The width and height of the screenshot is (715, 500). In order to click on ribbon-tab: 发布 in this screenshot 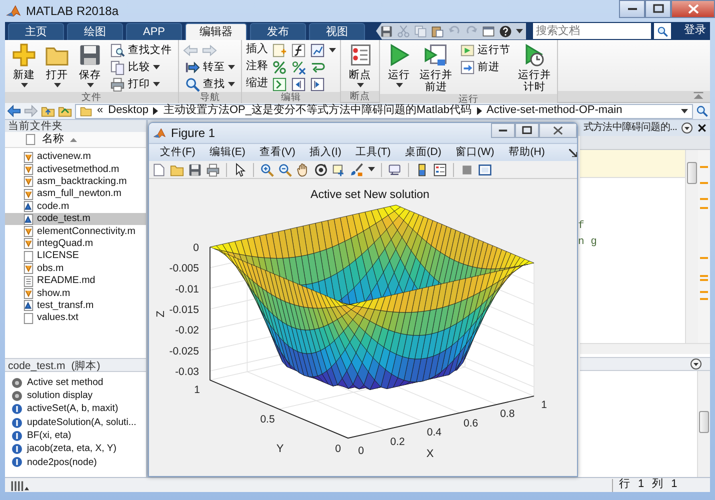, I will do `click(278, 31)`.